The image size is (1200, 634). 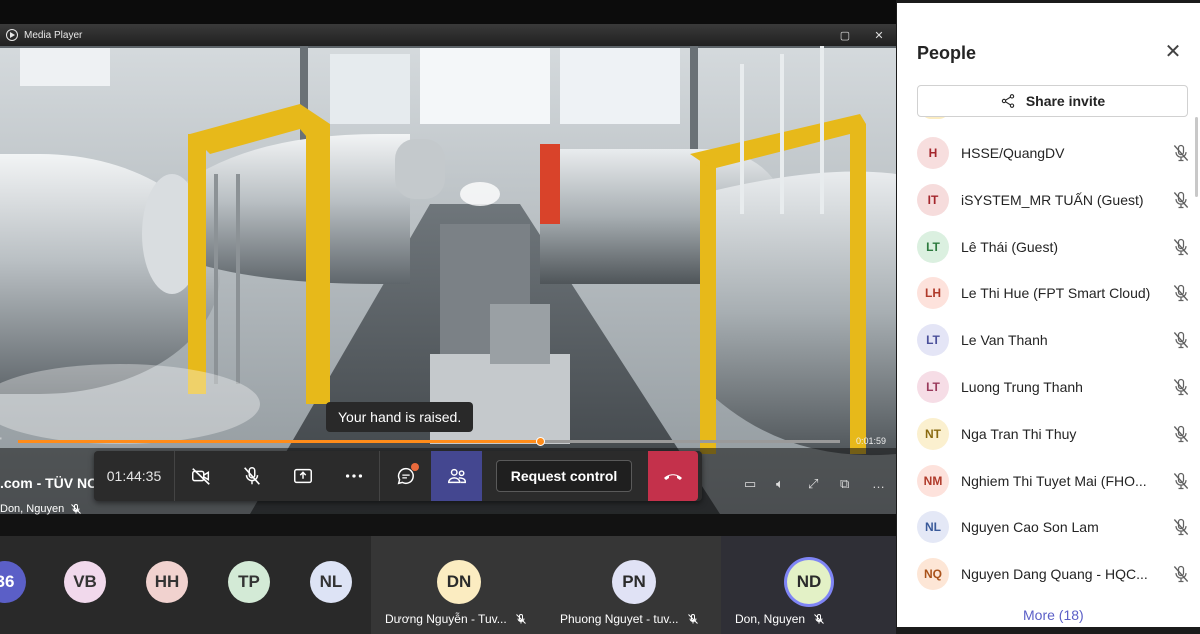 I want to click on gallery-avatar: HH, so click(x=167, y=582).